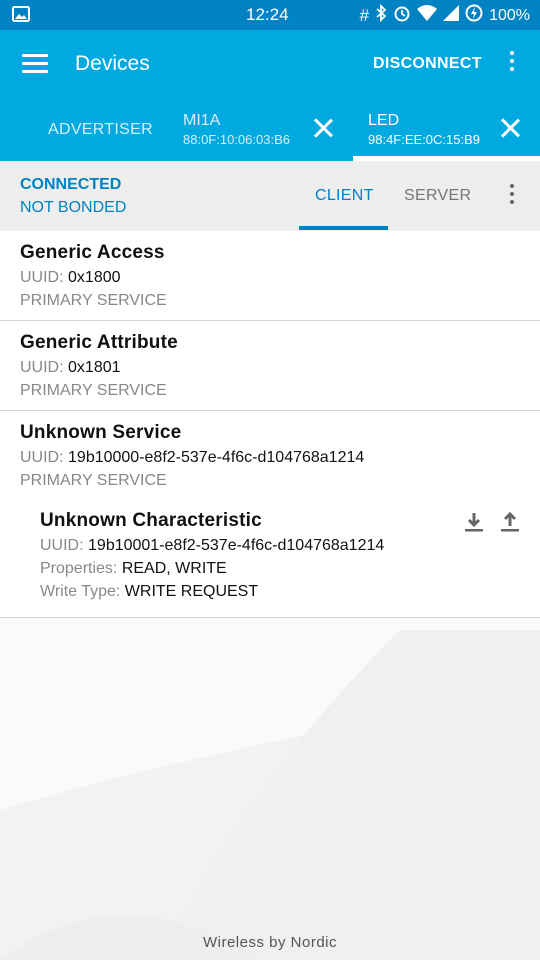  I want to click on data-saver-icon, so click(474, 15).